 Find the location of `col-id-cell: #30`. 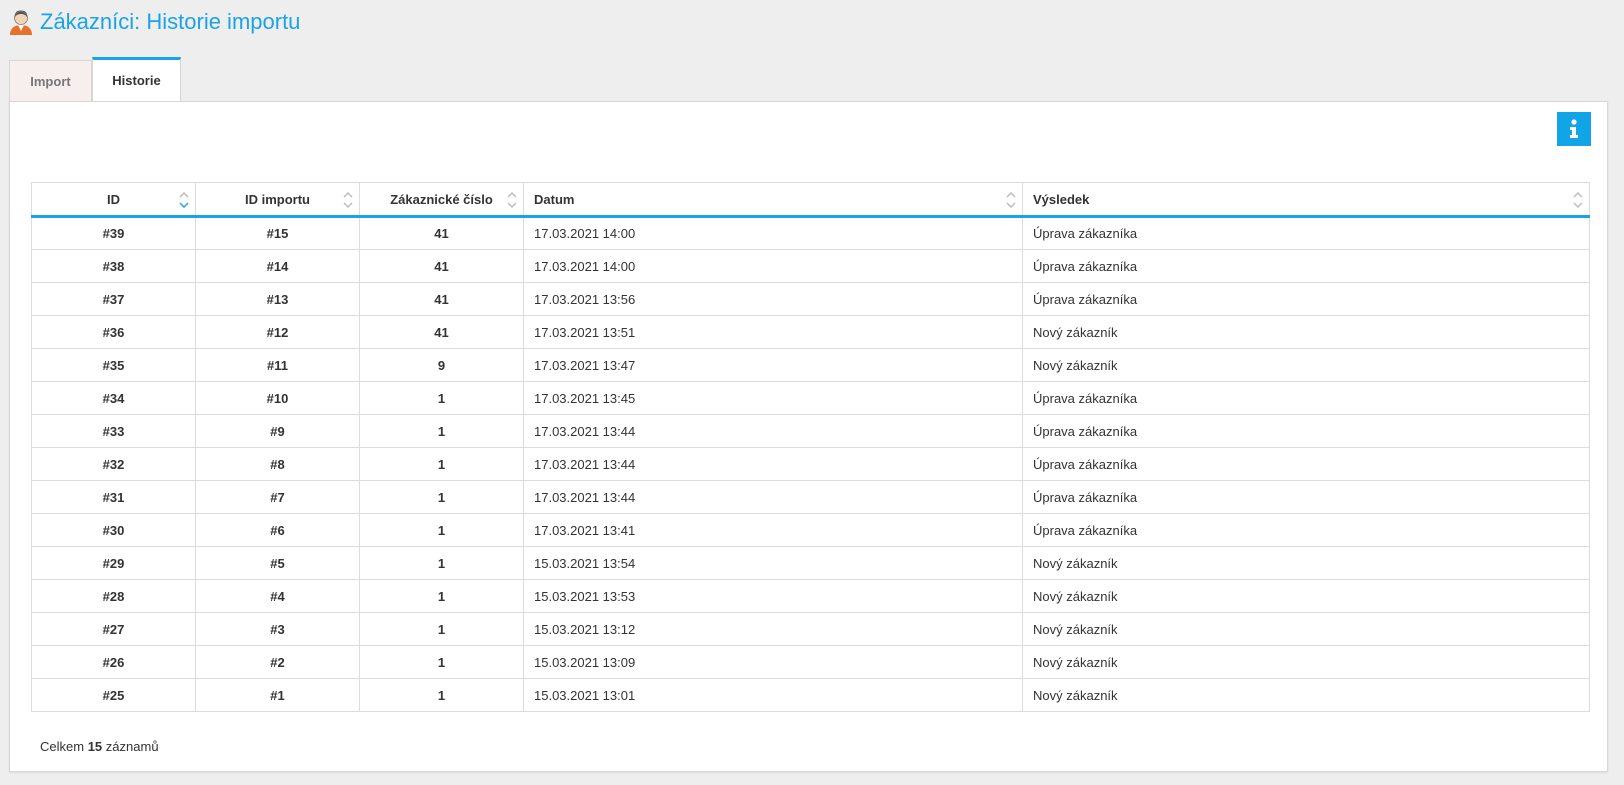

col-id-cell: #30 is located at coordinates (113, 530).